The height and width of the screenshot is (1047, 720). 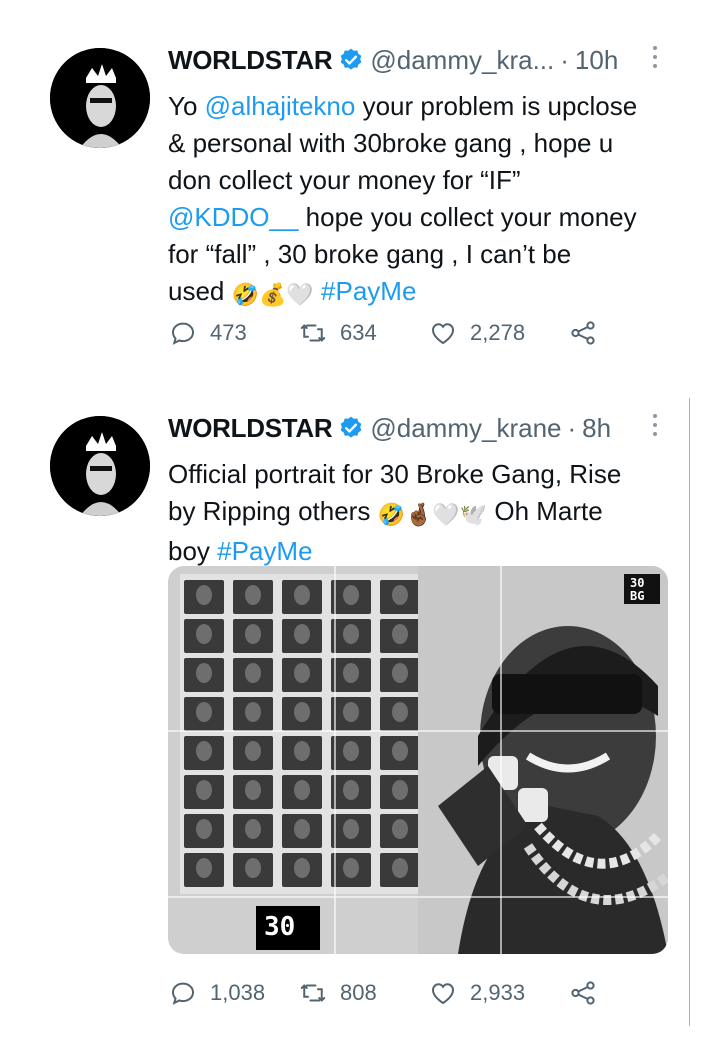 I want to click on brand-logo: 30 BG, so click(x=642, y=589).